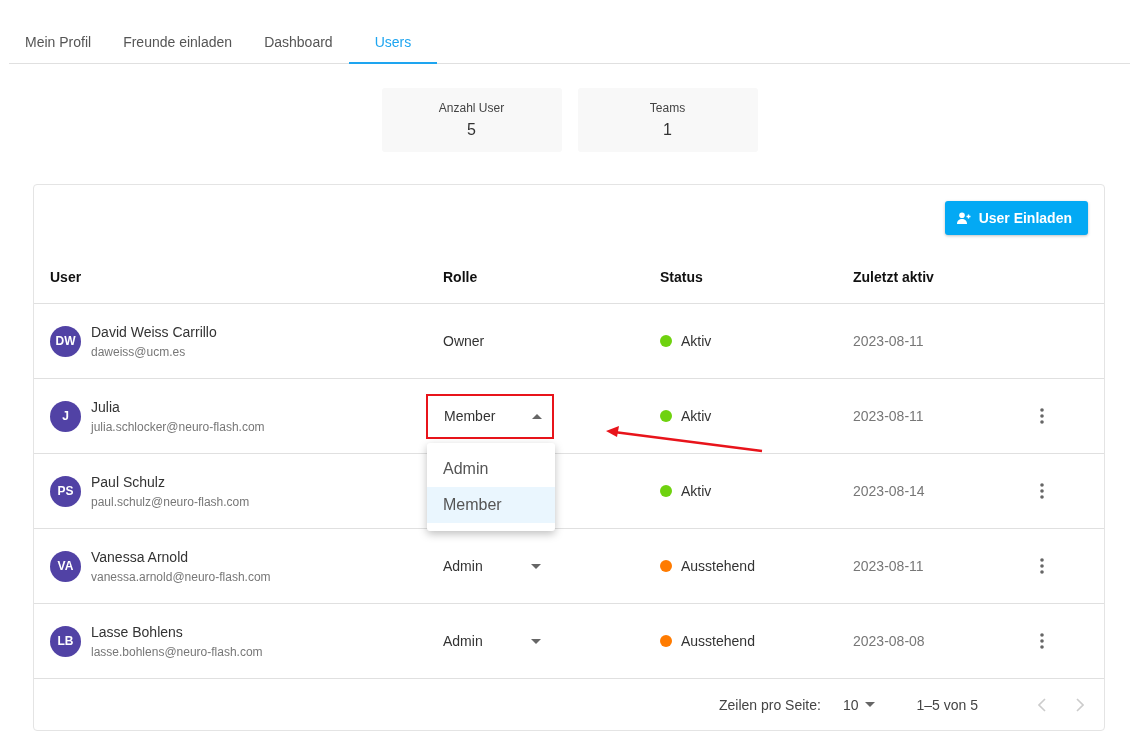  Describe the element at coordinates (137, 631) in the screenshot. I see `user-name: Lasse Bohlens` at that location.